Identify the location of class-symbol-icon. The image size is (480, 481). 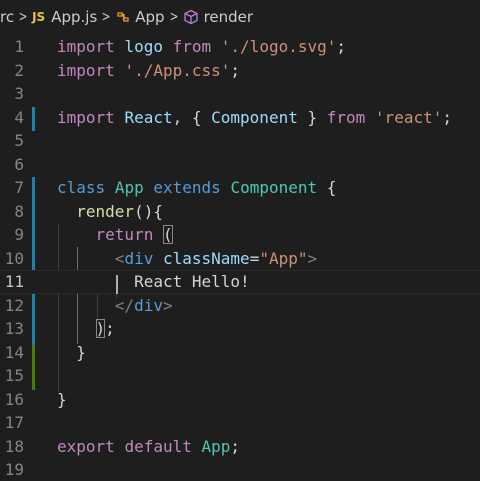
(123, 17).